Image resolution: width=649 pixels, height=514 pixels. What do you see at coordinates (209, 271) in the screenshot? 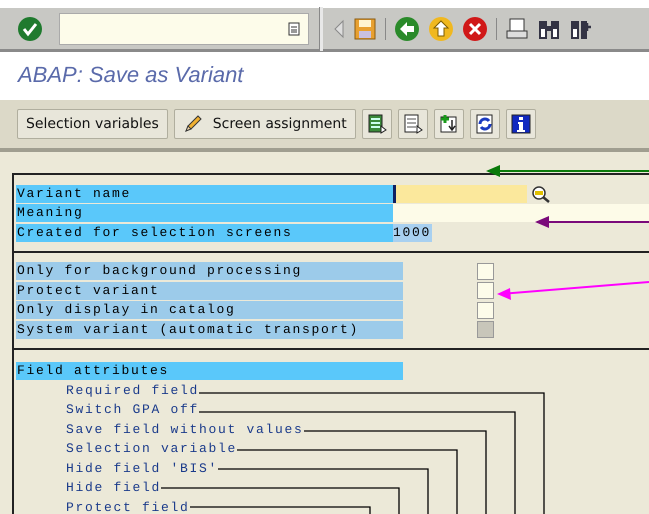
I see `option-label: Only for background processing` at bounding box center [209, 271].